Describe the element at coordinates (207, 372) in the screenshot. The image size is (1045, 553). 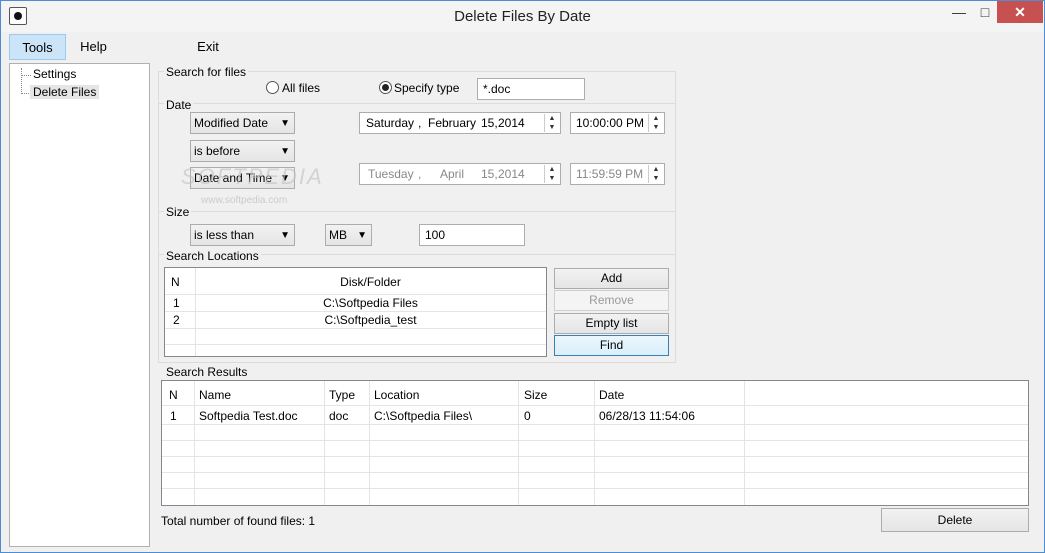
I see `search-results-label: Search Results` at that location.